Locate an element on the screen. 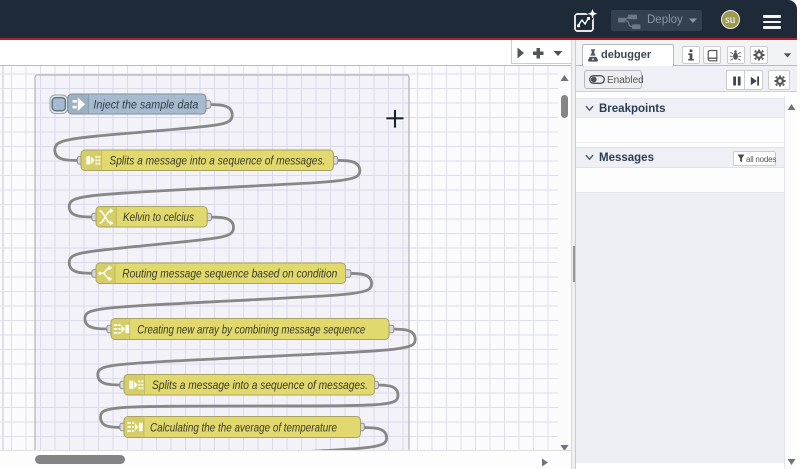 The width and height of the screenshot is (800, 469). svg-text: Kelvin to celcius is located at coordinates (158, 217).